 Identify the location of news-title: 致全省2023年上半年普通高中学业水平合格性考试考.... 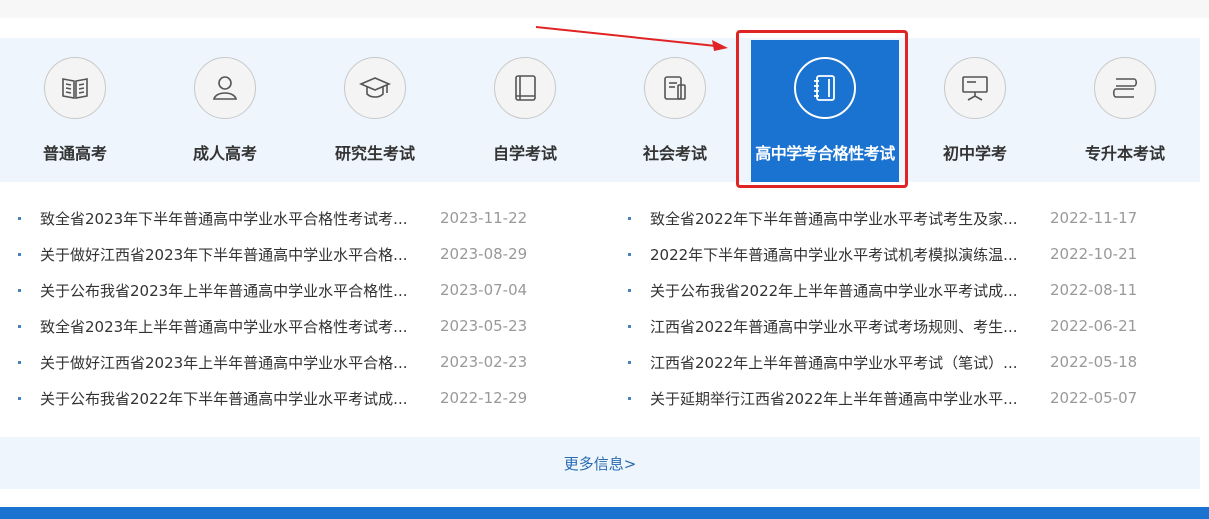
(234, 326).